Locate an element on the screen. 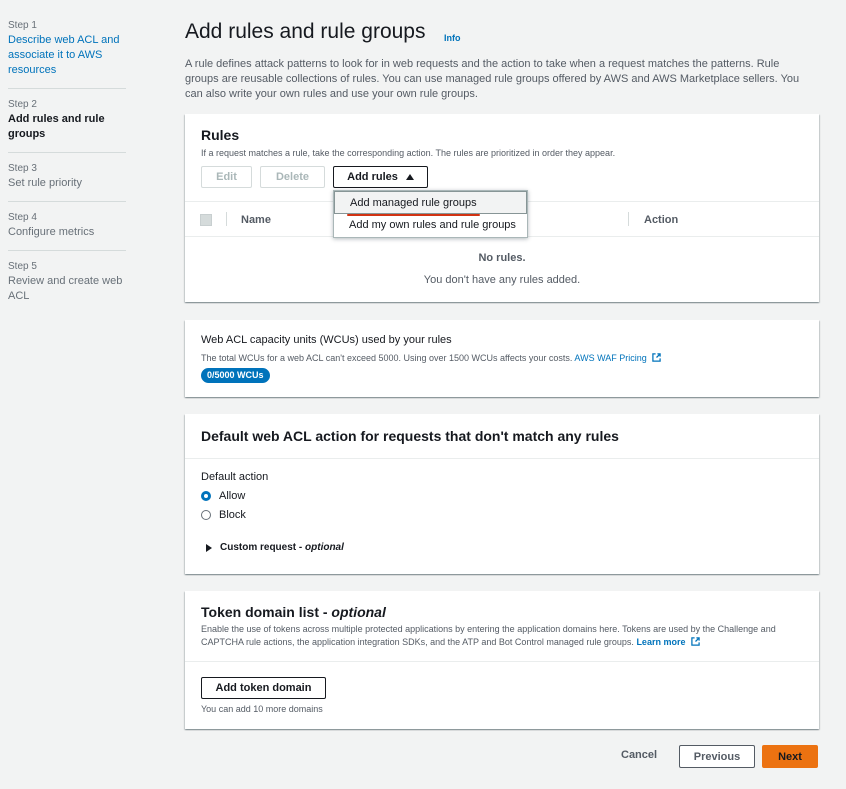 This screenshot has width=846, height=789. delete-button: Delete is located at coordinates (292, 177).